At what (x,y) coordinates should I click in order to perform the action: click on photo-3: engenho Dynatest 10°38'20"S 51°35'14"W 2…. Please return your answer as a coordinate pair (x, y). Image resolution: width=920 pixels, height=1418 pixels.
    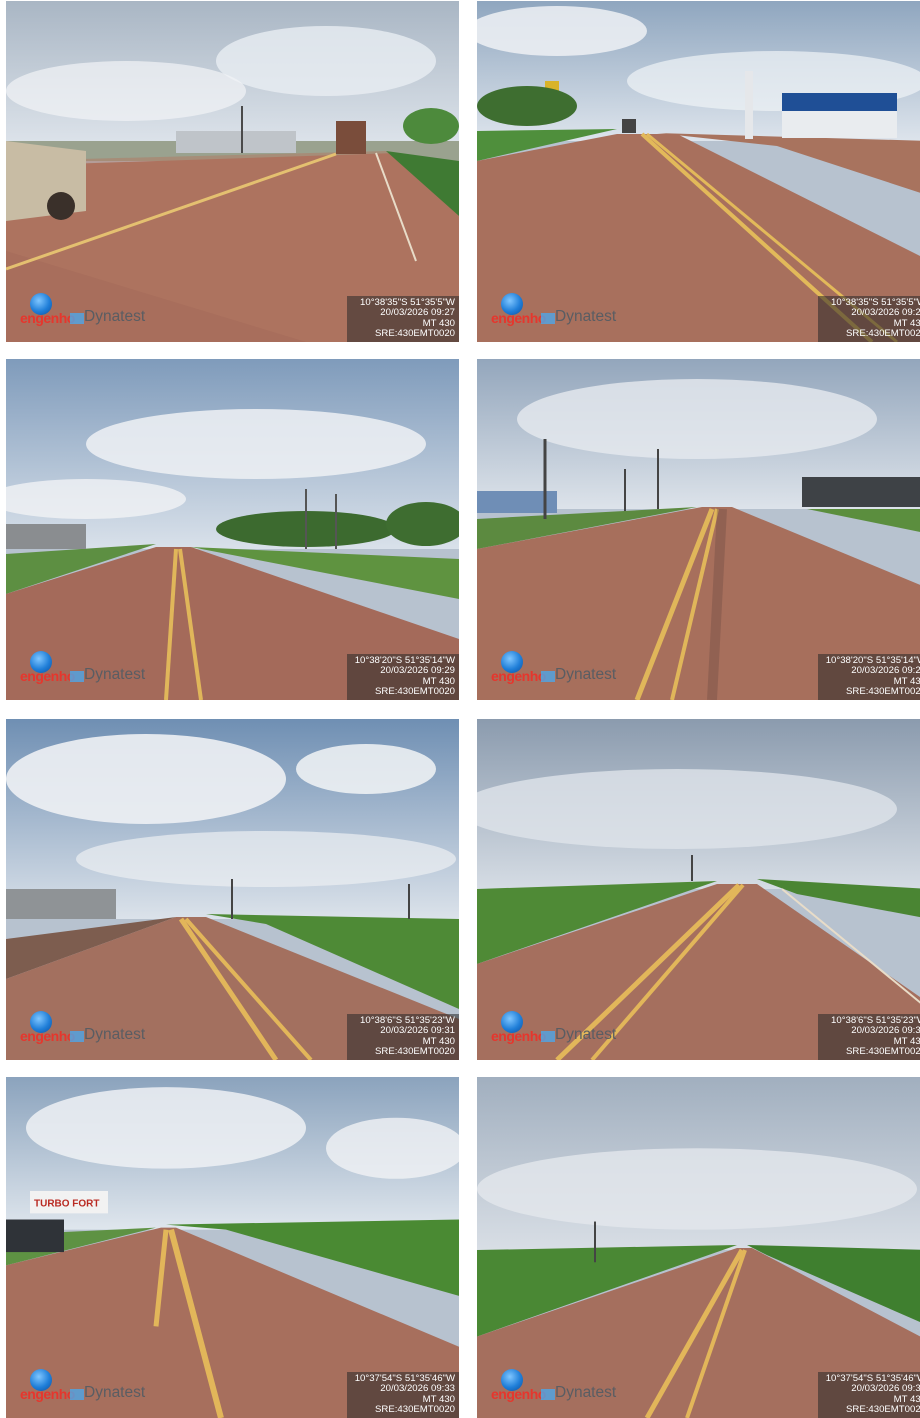
    Looking at the image, I should click on (232, 529).